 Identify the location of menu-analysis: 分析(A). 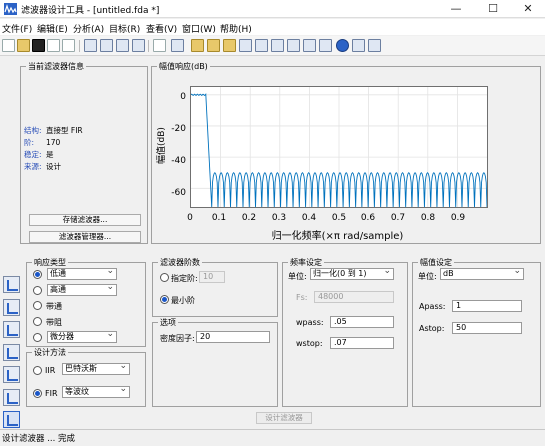
(88, 28).